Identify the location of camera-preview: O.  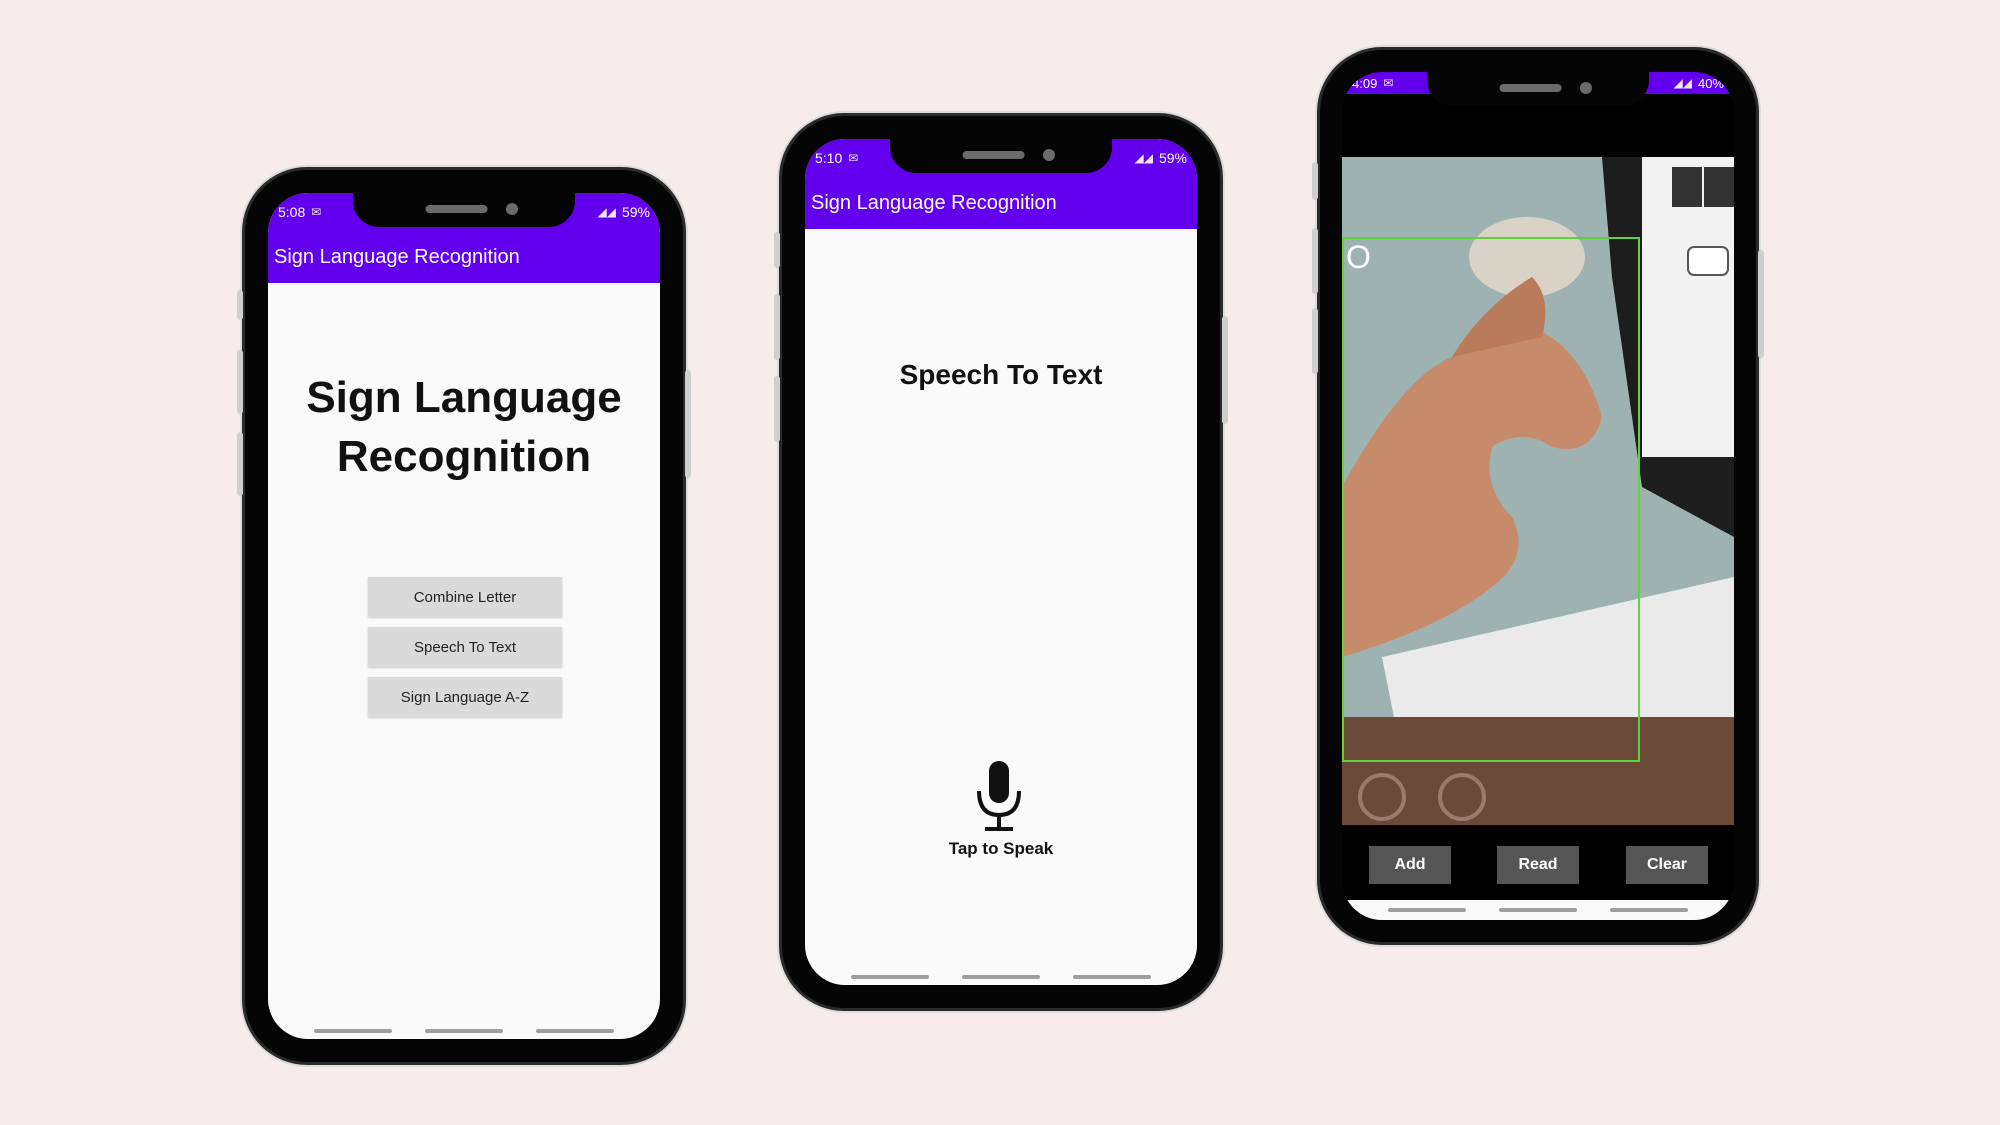
(1538, 491).